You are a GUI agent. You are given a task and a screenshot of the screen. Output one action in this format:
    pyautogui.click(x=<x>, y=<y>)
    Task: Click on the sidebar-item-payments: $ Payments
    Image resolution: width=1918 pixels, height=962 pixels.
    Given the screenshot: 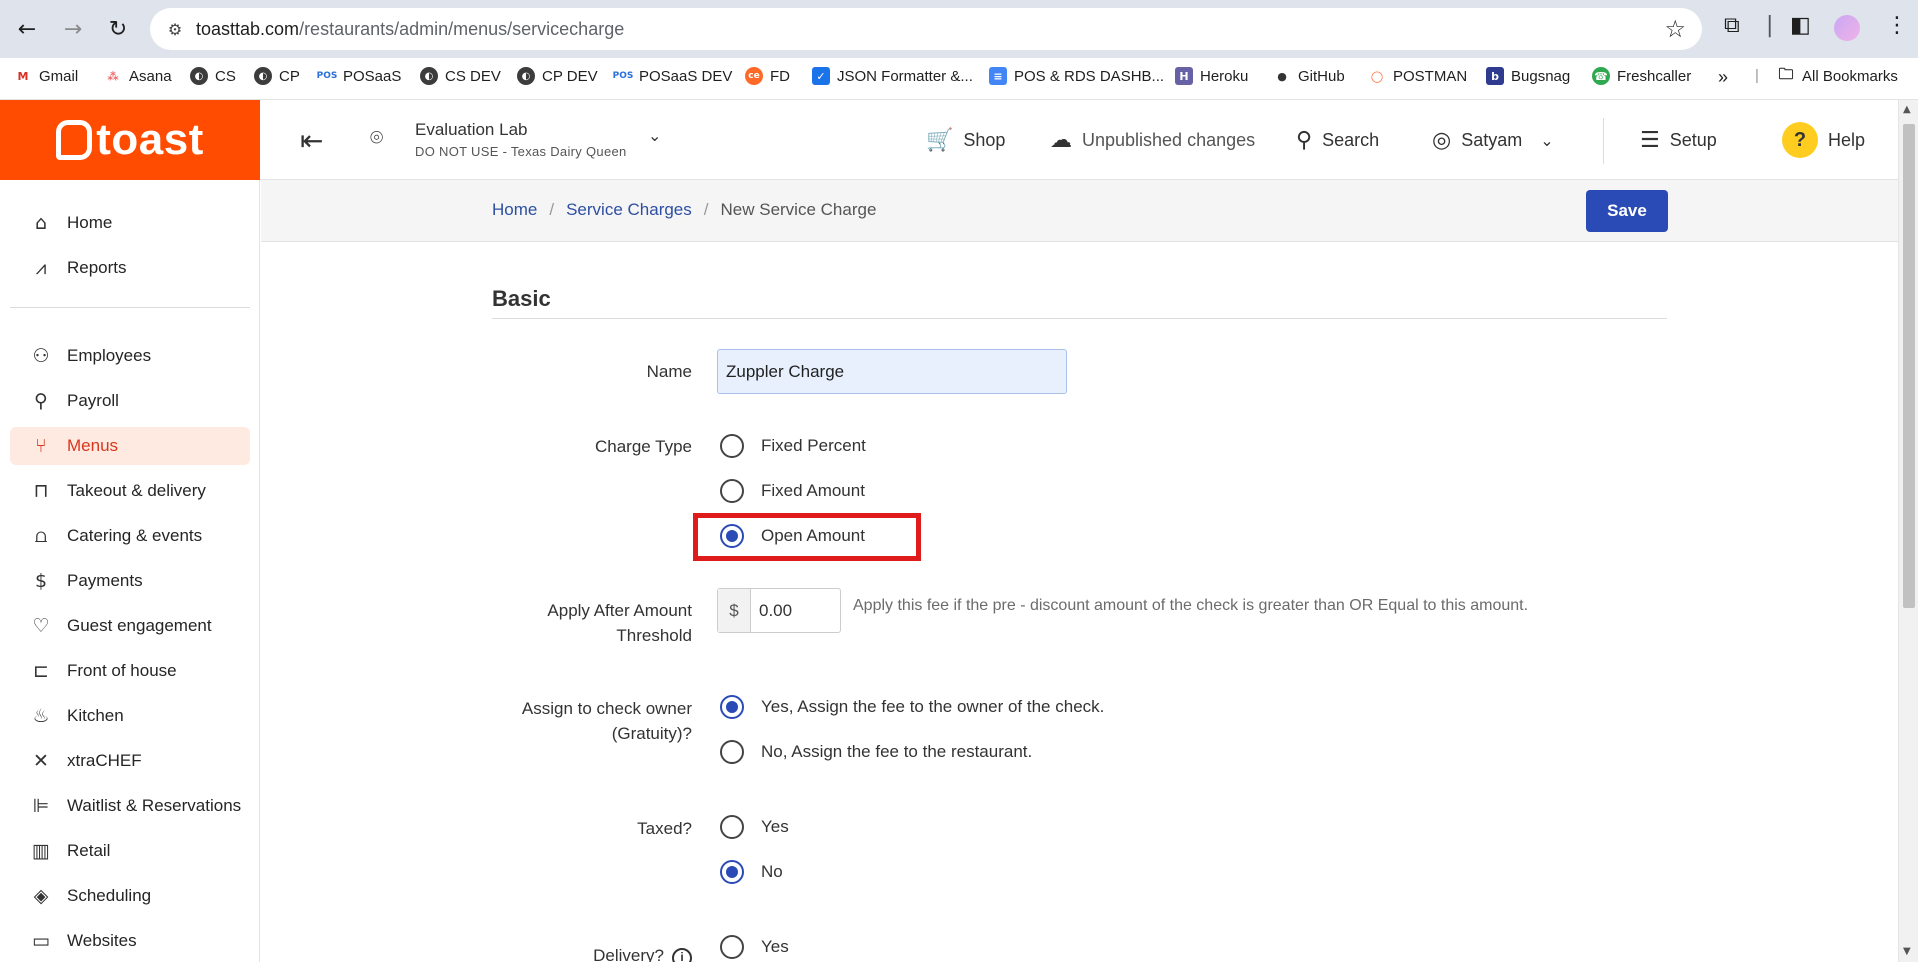 What is the action you would take?
    pyautogui.click(x=130, y=581)
    